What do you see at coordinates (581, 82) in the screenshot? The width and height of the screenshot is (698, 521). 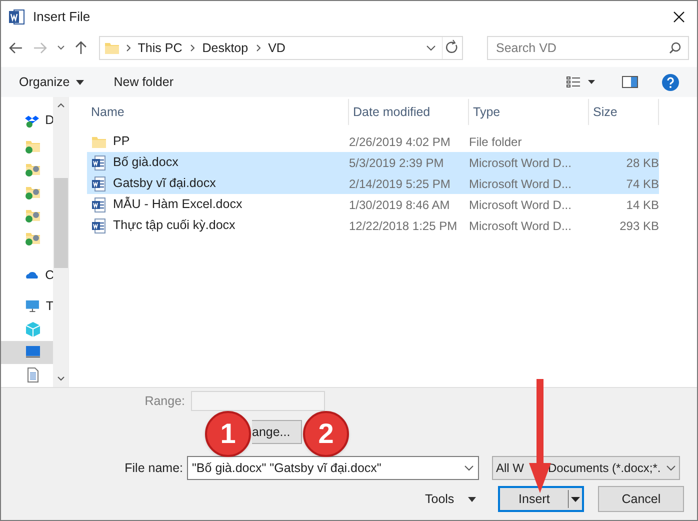 I see `view-options-icon` at bounding box center [581, 82].